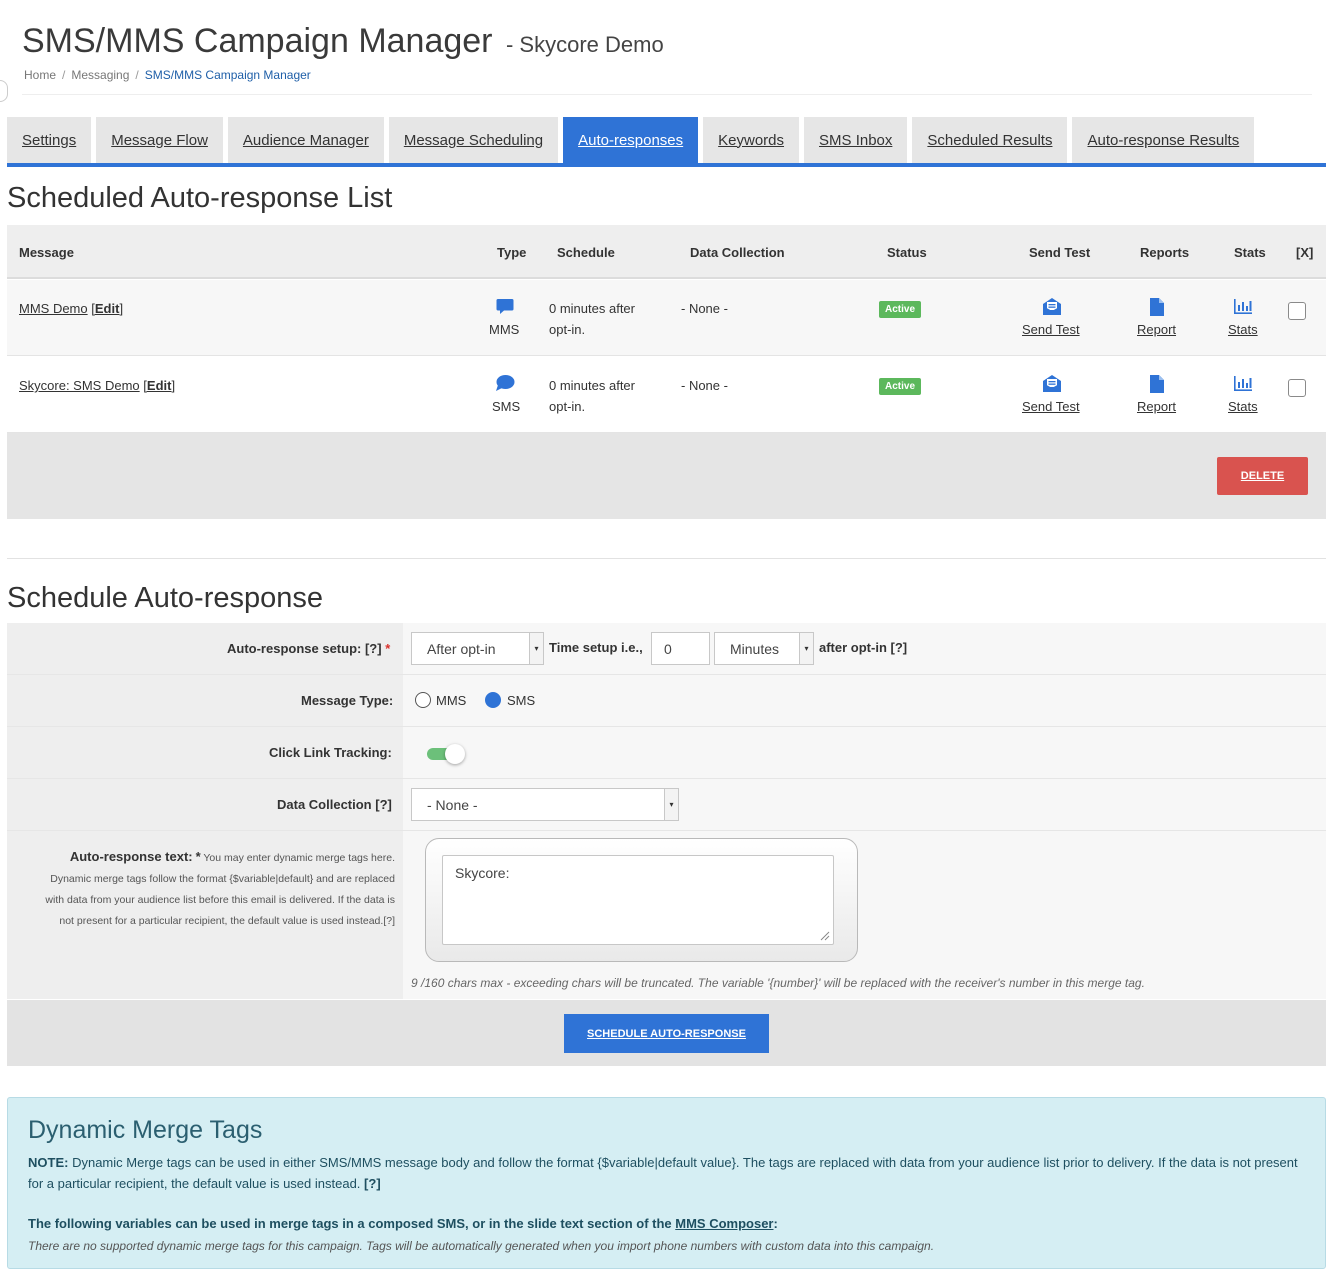 Image resolution: width=1330 pixels, height=1278 pixels. I want to click on setup-select: After opt-in ▾, so click(477, 648).